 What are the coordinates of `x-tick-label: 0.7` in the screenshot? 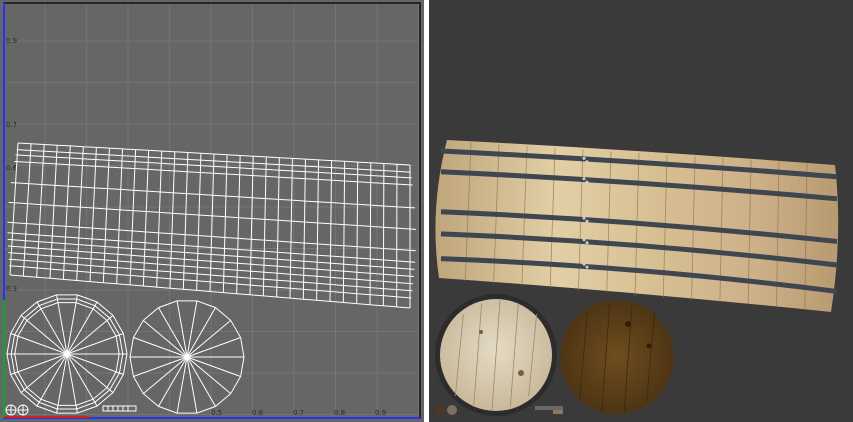 It's located at (298, 413).